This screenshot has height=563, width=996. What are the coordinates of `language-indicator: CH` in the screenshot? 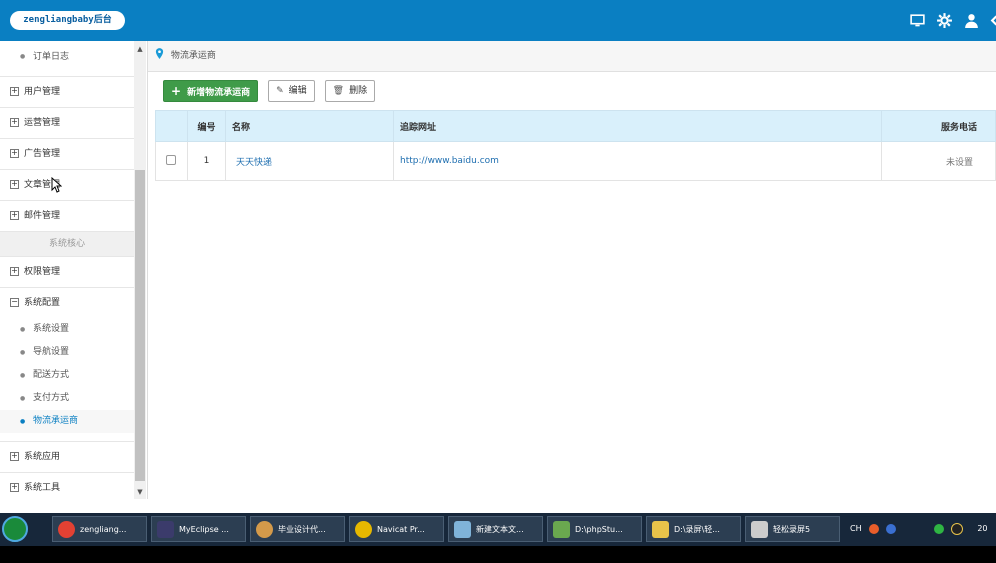 It's located at (856, 528).